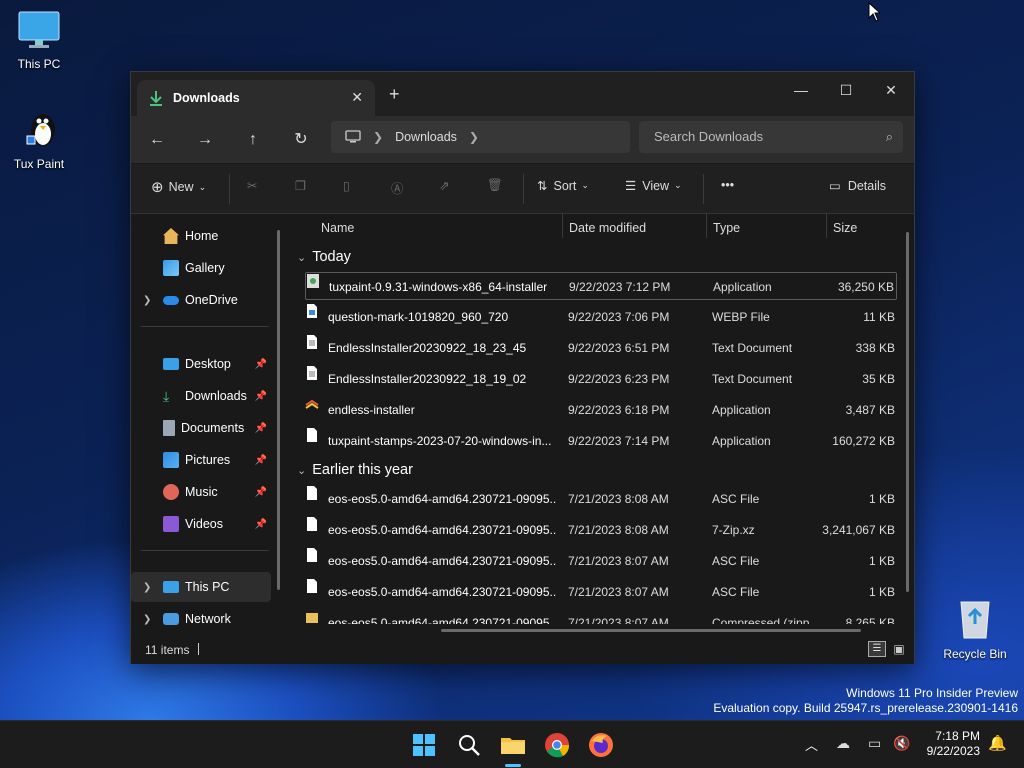 Image resolution: width=1024 pixels, height=768 pixels. Describe the element at coordinates (801, 90) in the screenshot. I see `minimize-button: —` at that location.